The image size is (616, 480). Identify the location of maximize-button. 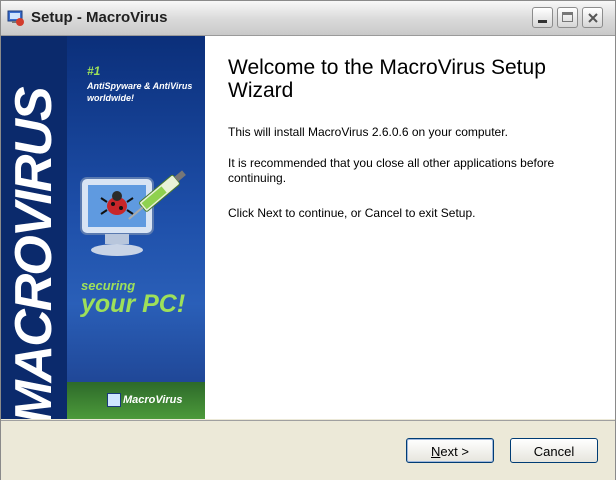
(567, 17).